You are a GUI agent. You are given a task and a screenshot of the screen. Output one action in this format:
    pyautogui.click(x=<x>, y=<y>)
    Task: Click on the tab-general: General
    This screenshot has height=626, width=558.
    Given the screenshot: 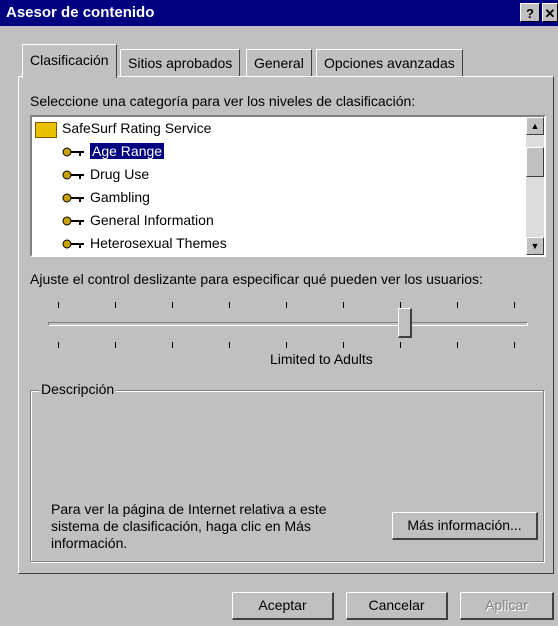 What is the action you would take?
    pyautogui.click(x=279, y=62)
    